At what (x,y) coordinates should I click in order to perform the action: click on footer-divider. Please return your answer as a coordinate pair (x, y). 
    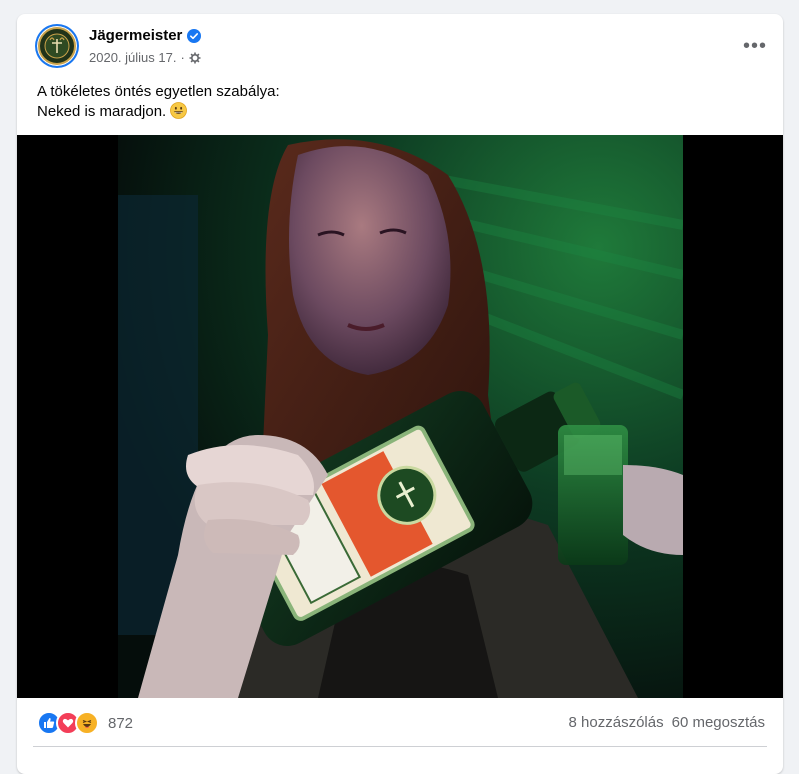
    Looking at the image, I should click on (400, 746).